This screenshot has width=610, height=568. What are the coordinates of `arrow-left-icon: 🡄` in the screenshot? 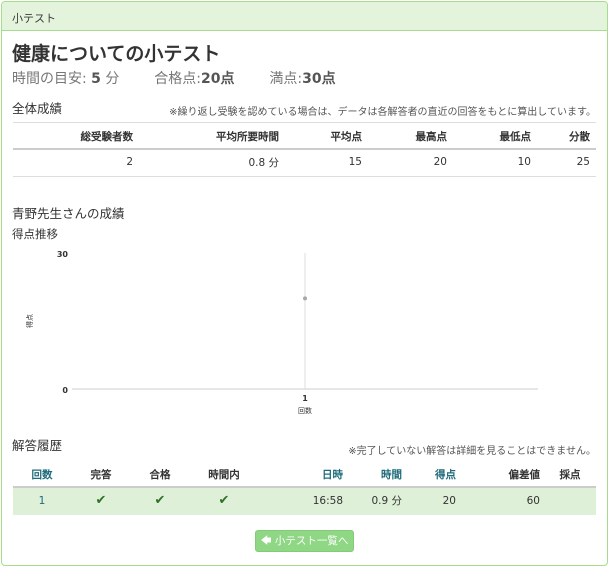 It's located at (266, 541).